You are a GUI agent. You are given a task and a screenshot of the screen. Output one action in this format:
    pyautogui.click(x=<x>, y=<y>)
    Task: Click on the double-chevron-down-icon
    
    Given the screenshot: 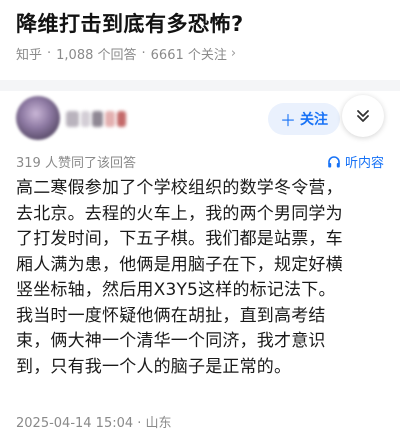 What is the action you would take?
    pyautogui.click(x=363, y=116)
    